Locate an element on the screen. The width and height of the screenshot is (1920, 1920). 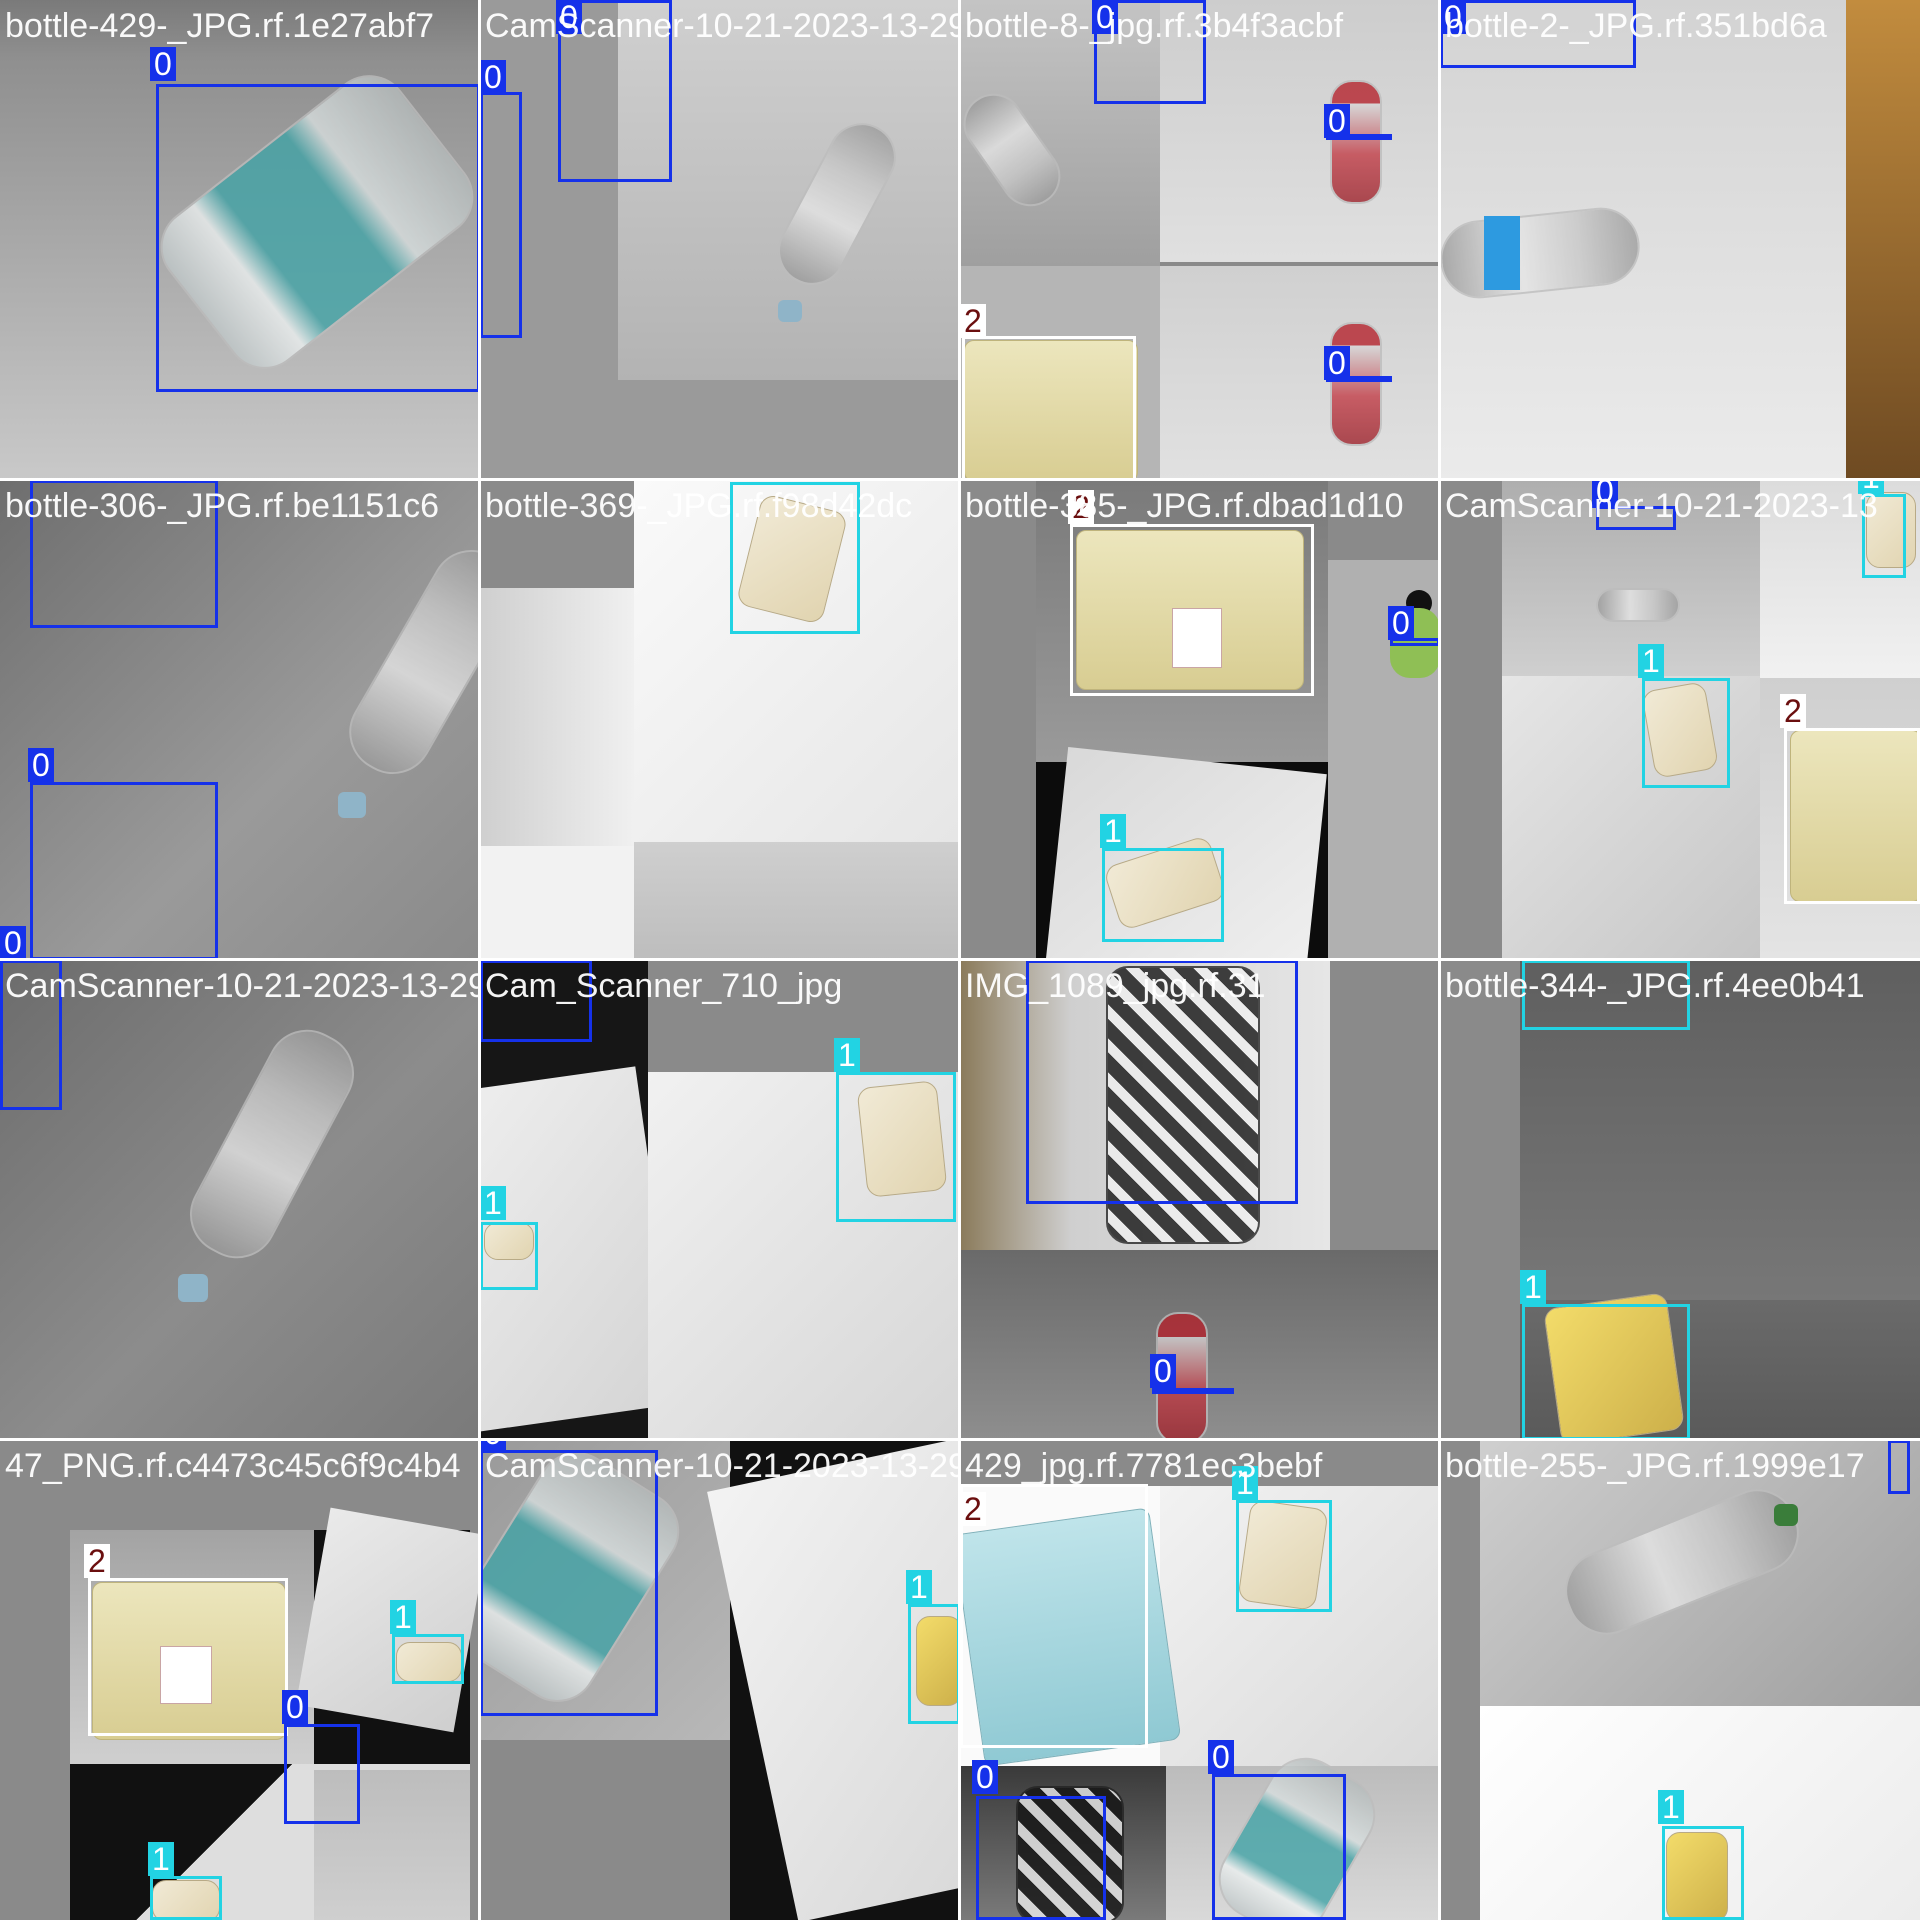
image-filename: IMG_1089_jpg.rf.31 is located at coordinates (1115, 986).